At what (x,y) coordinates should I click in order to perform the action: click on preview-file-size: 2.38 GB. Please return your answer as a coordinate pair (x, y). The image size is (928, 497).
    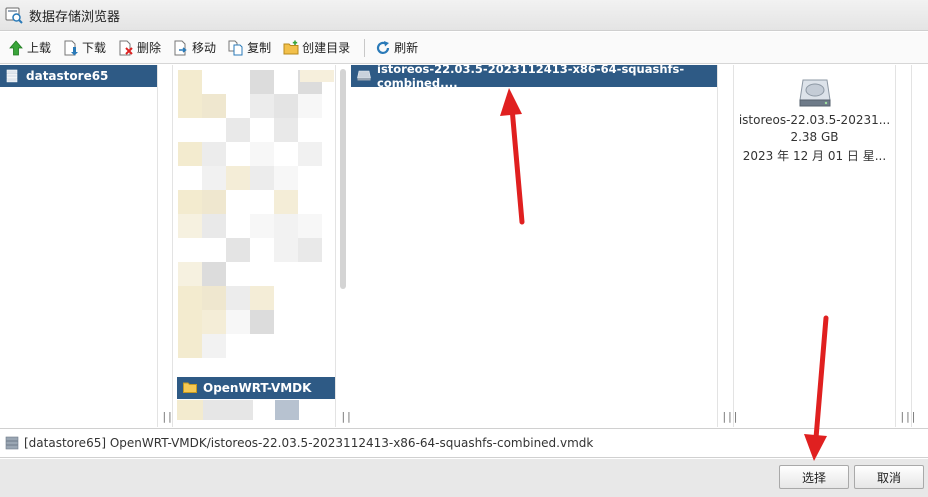
    Looking at the image, I should click on (814, 137).